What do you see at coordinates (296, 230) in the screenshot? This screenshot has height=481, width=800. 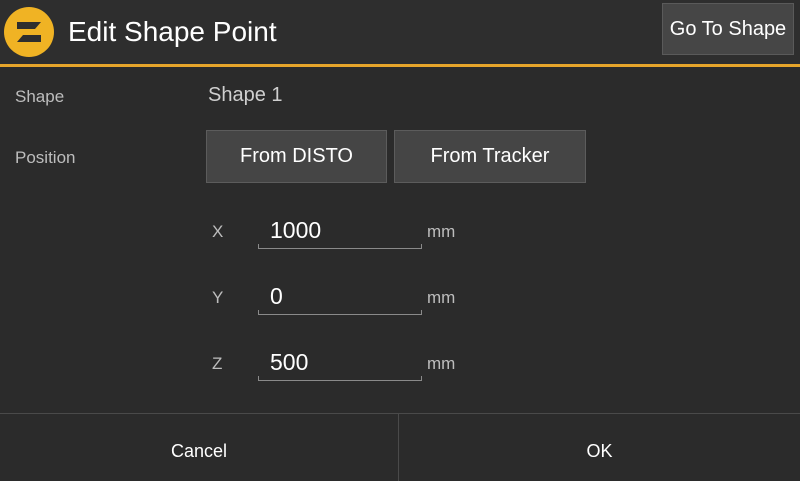 I see `x-coordinate-value: 1000` at bounding box center [296, 230].